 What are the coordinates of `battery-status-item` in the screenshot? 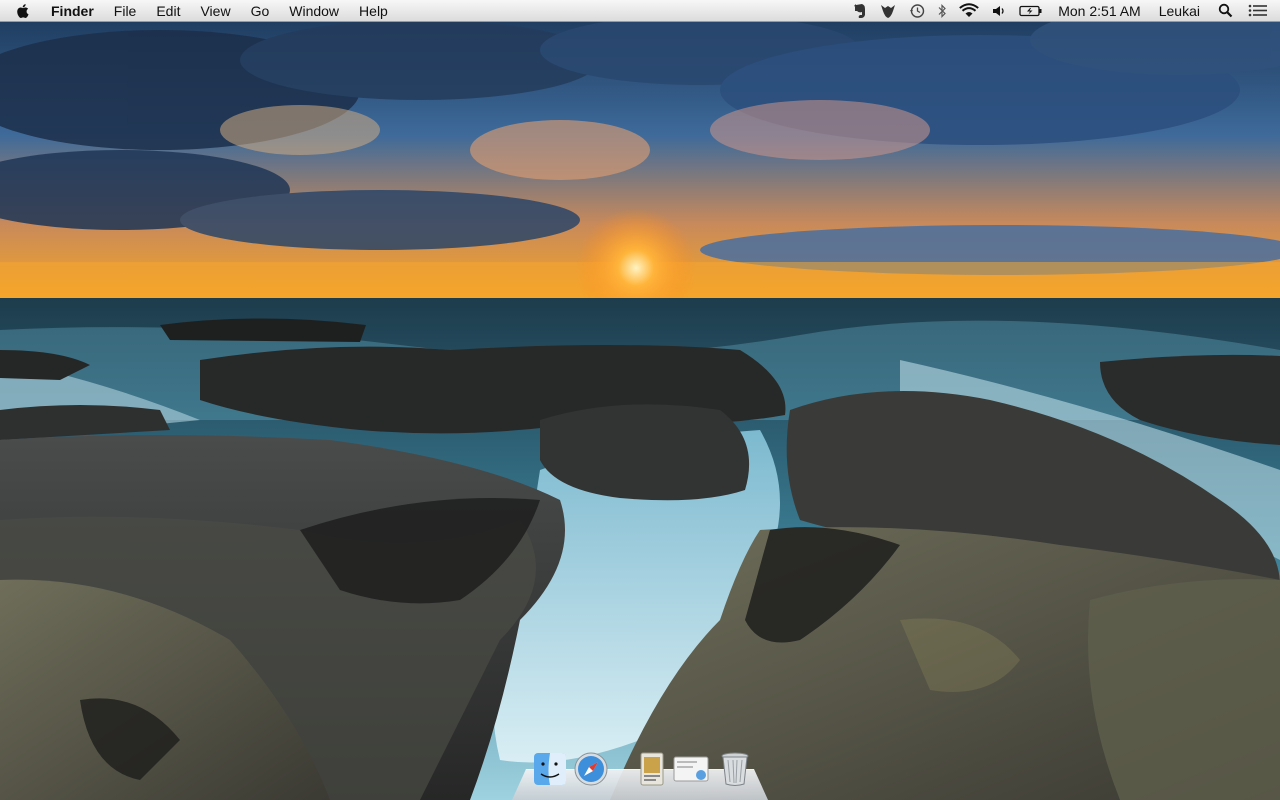 It's located at (1031, 11).